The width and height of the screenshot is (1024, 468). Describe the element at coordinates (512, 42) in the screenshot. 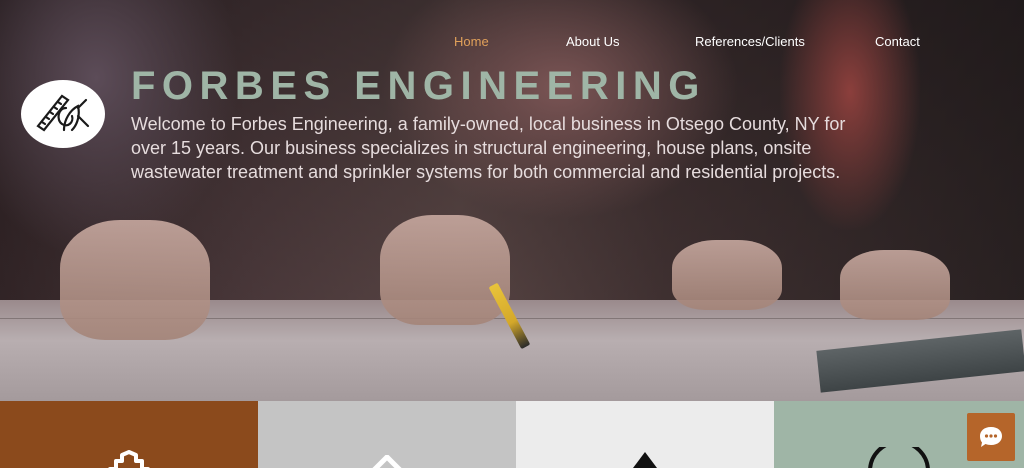

I see `main-navigation: Home About Us References/Clients Contact` at that location.